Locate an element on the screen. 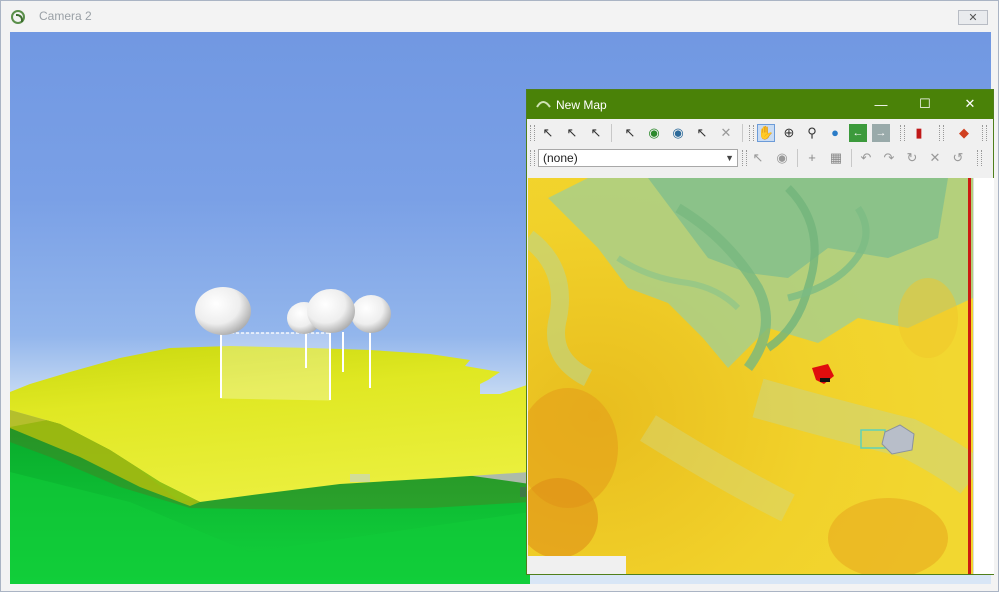 Image resolution: width=999 pixels, height=592 pixels. edit-globe-icon: ◉ is located at coordinates (782, 158).